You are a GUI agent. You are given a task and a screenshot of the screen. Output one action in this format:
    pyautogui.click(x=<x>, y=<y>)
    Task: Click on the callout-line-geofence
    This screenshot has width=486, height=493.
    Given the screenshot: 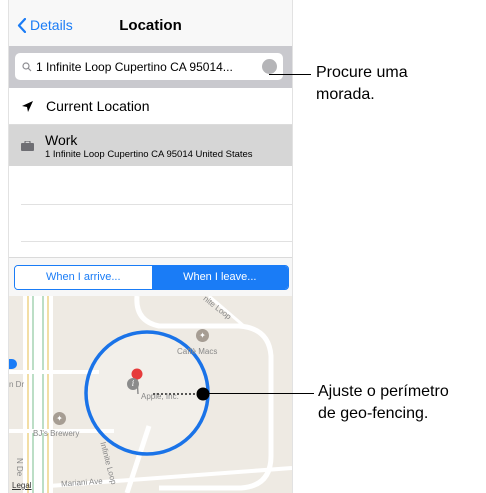 What is the action you would take?
    pyautogui.click(x=260, y=393)
    